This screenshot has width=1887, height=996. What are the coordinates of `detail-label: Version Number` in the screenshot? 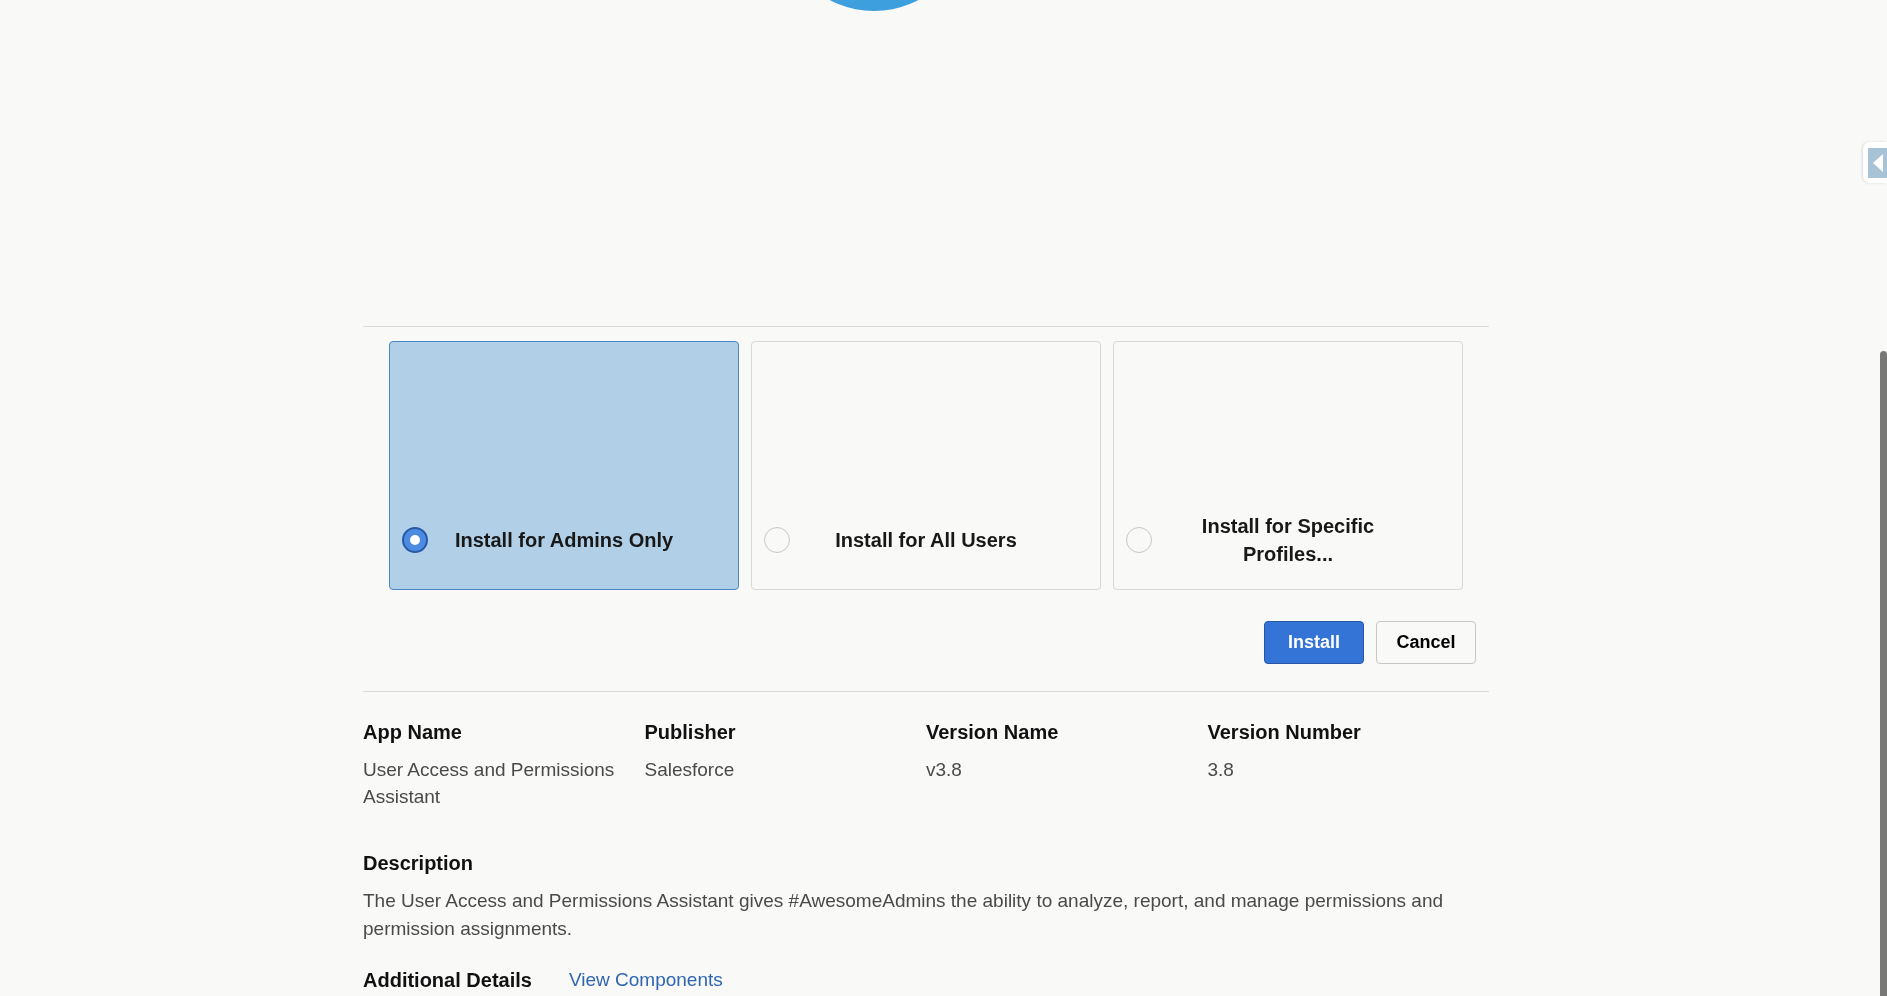 It's located at (1284, 732).